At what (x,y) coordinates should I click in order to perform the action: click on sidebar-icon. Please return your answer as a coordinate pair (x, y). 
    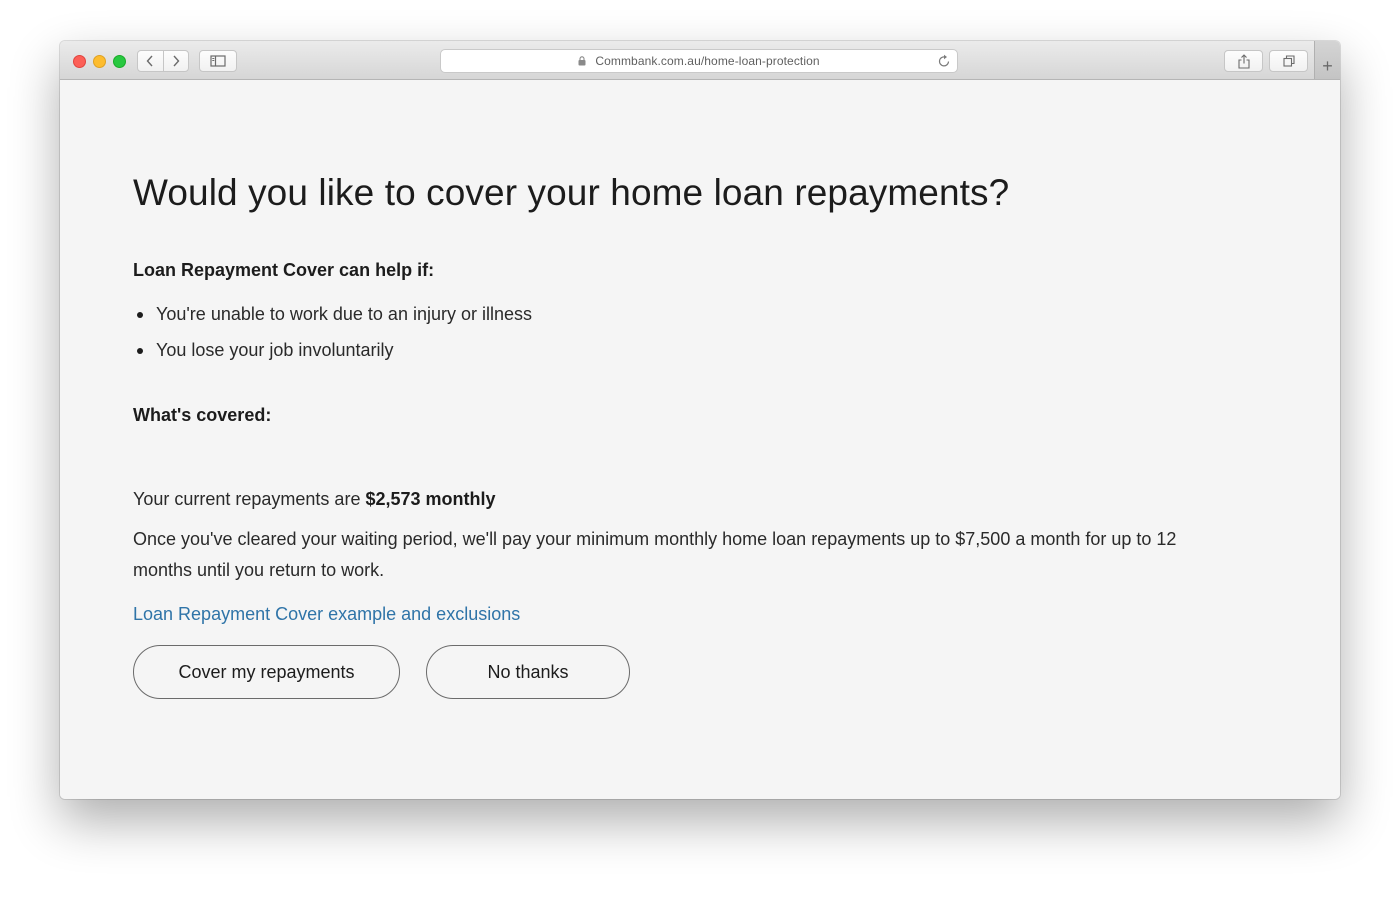
    Looking at the image, I should click on (218, 61).